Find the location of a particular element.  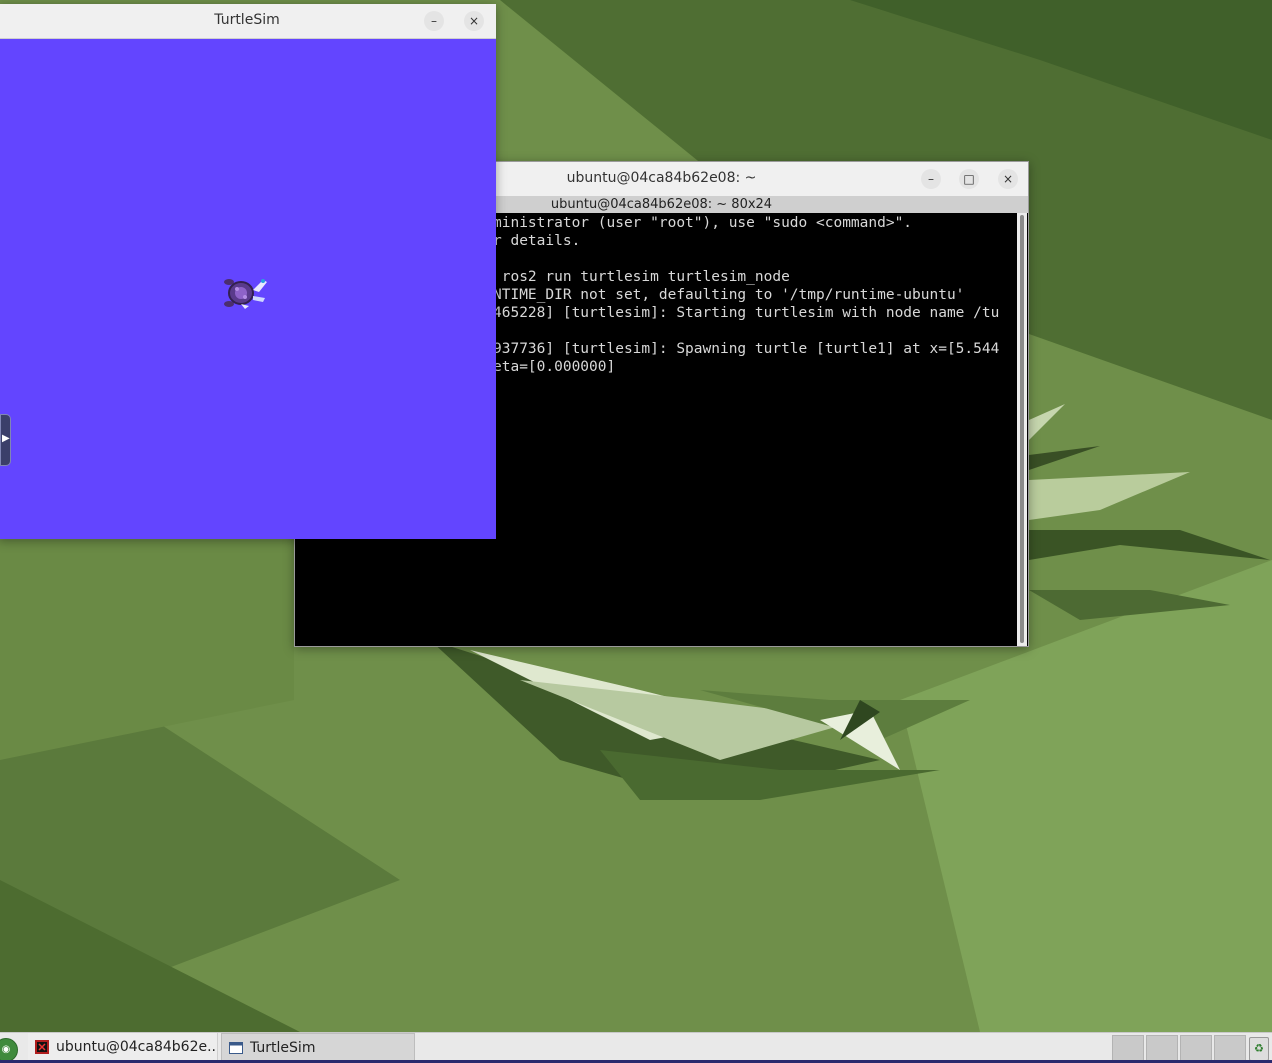

scrollbar-thumb is located at coordinates (1022, 429).